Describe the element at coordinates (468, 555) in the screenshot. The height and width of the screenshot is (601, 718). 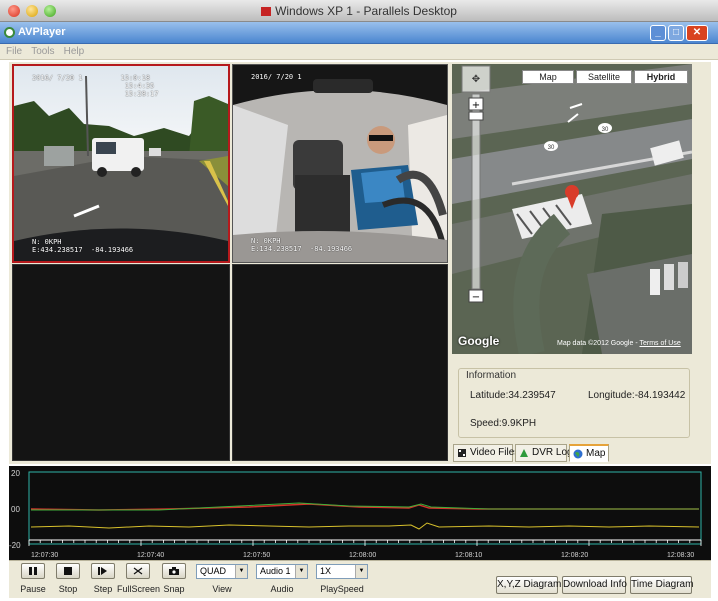
I see `x-label: 12:08:10` at that location.